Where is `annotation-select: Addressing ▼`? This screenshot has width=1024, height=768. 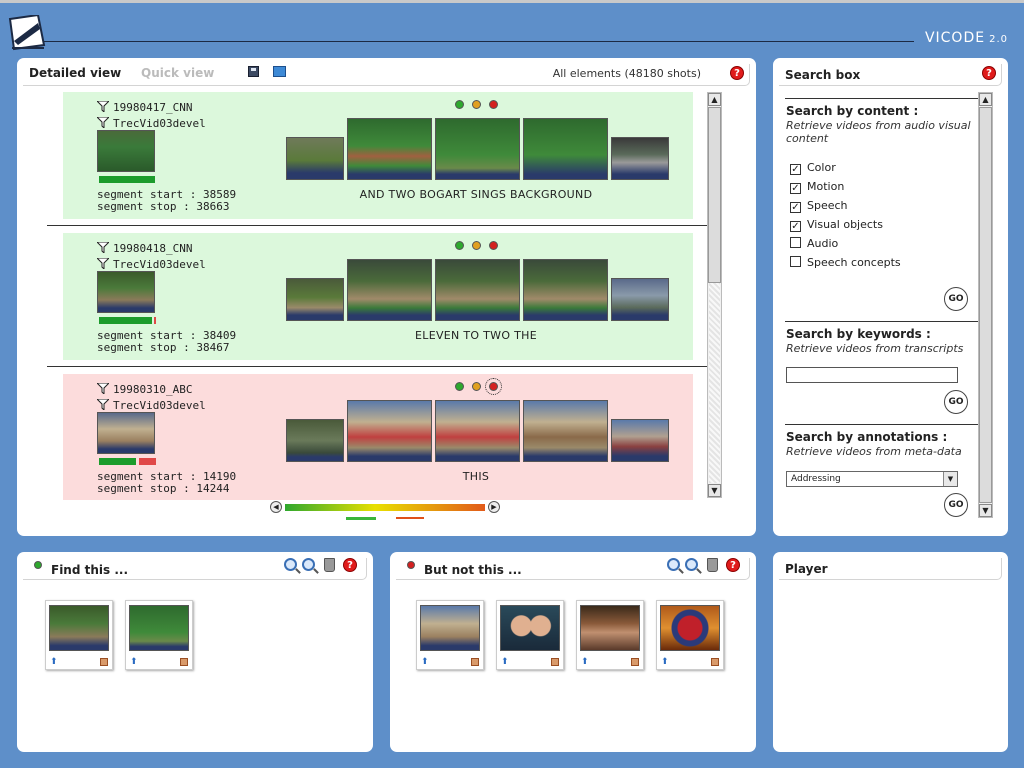 annotation-select: Addressing ▼ is located at coordinates (872, 479).